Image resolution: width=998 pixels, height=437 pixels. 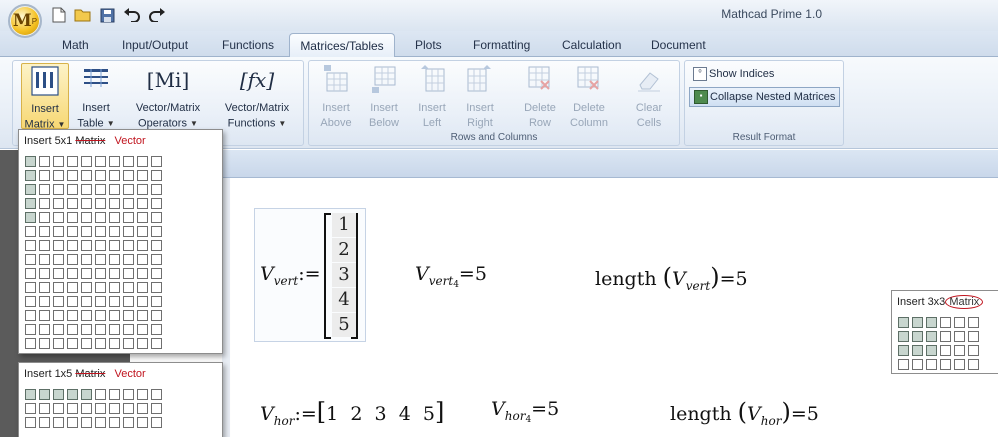 What do you see at coordinates (107, 15) in the screenshot?
I see `save-icon` at bounding box center [107, 15].